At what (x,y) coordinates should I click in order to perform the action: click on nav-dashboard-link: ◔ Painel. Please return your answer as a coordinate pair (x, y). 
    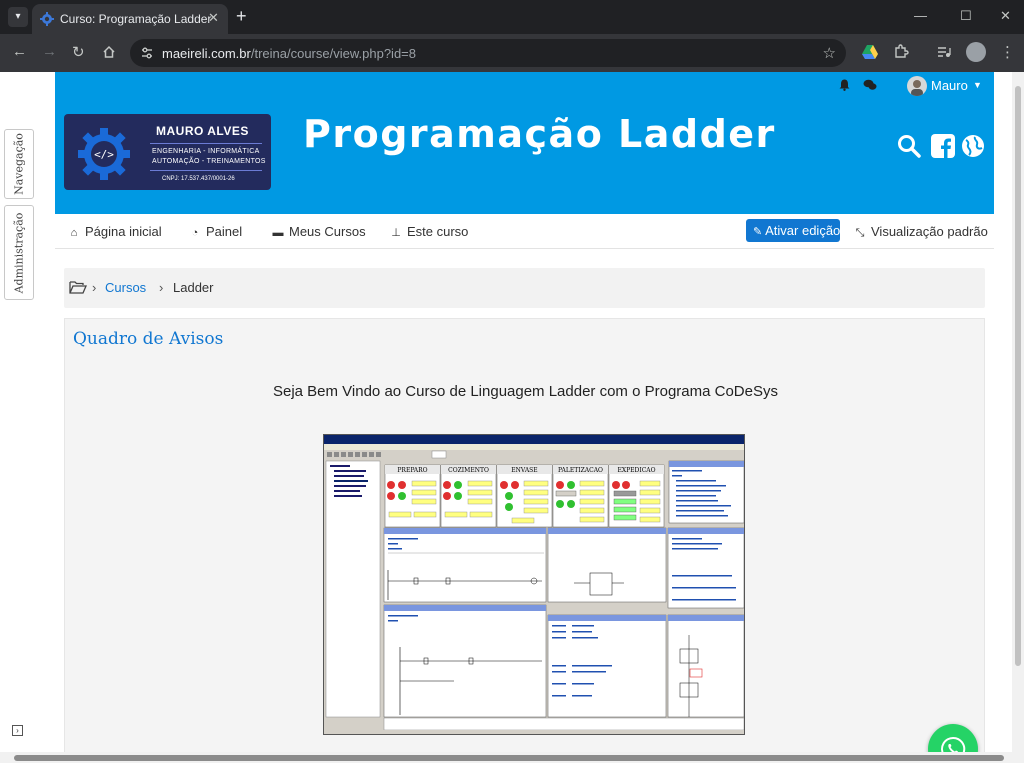
    Looking at the image, I should click on (215, 231).